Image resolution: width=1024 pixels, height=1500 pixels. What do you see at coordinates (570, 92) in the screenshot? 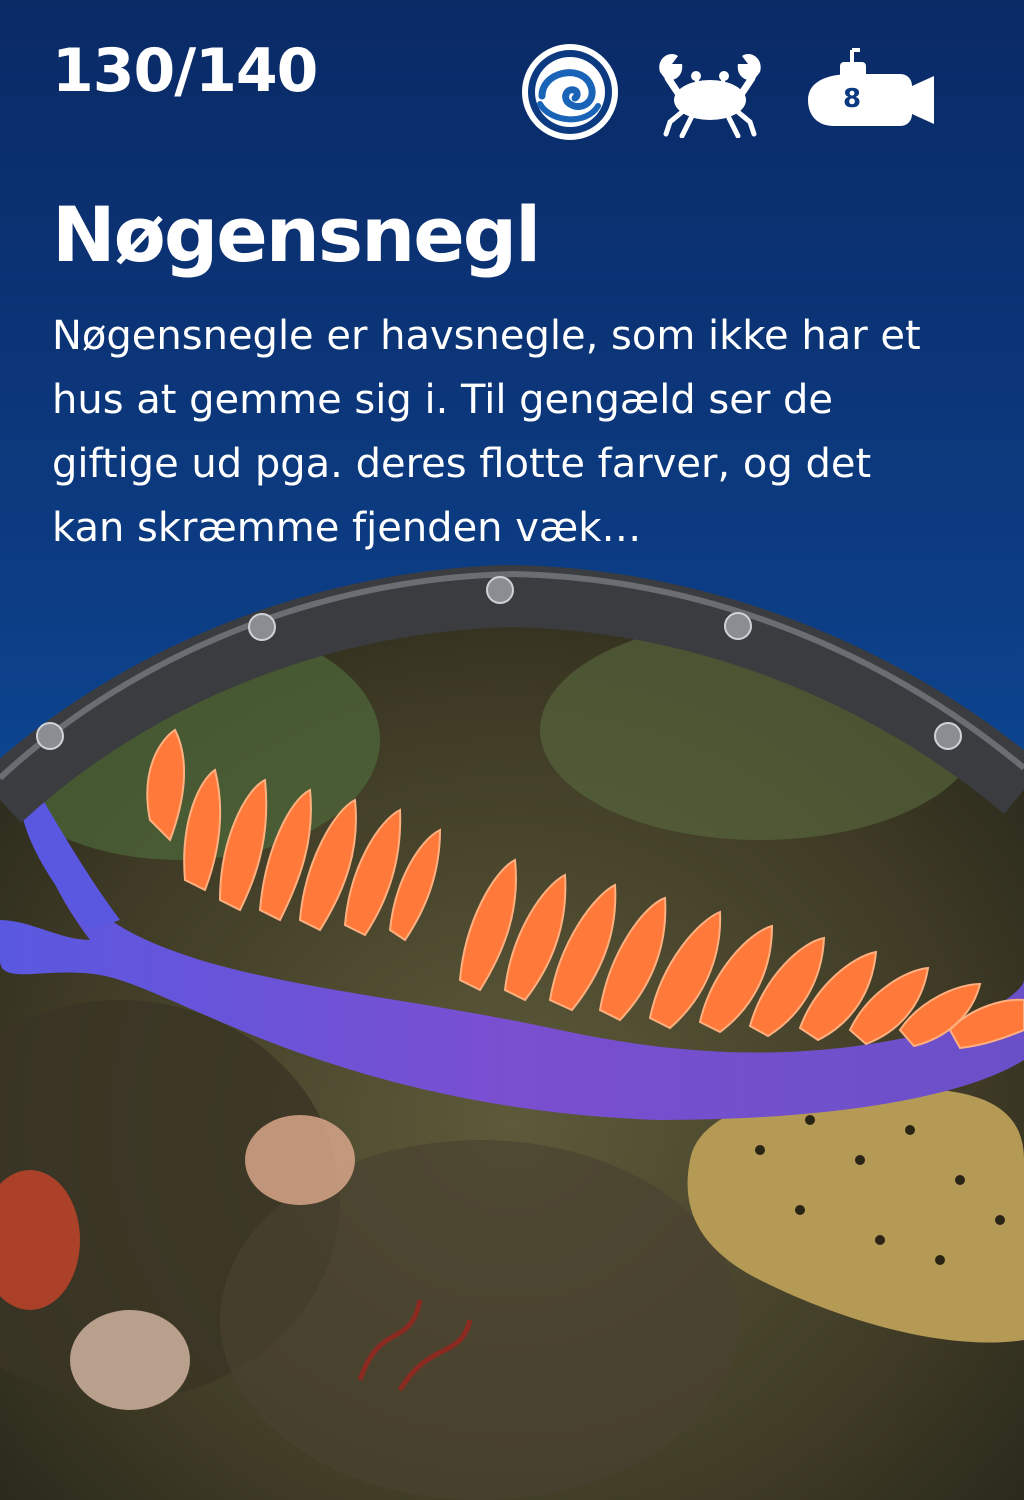
I see `wave-spiral-icon` at bounding box center [570, 92].